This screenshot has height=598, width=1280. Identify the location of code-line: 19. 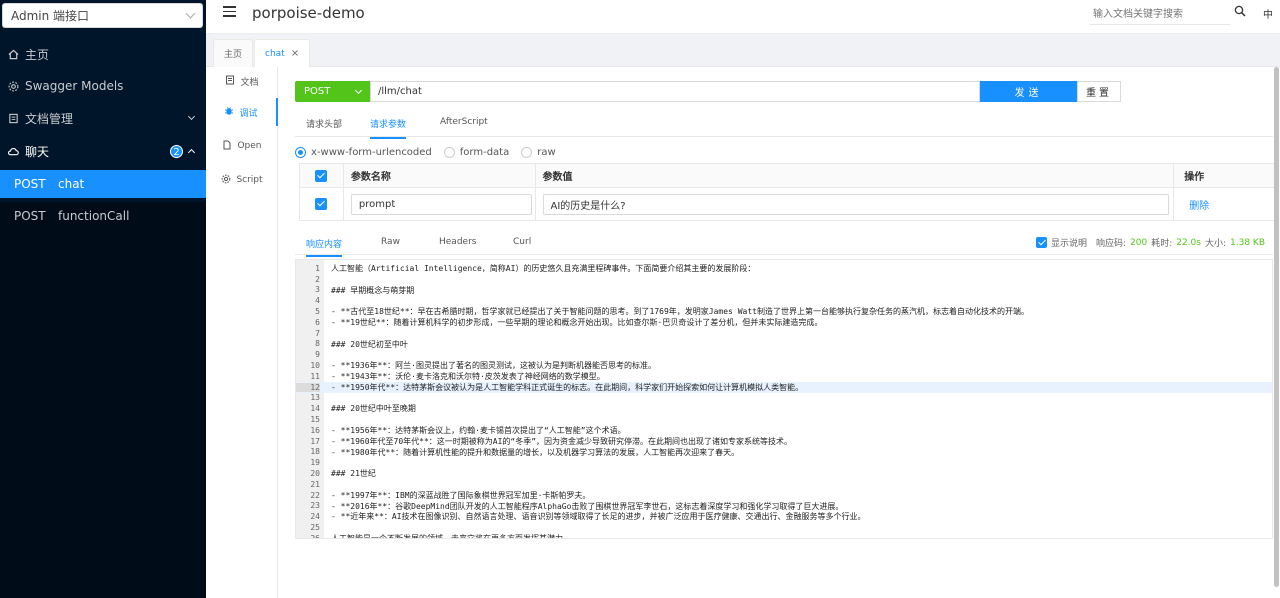
(784, 462).